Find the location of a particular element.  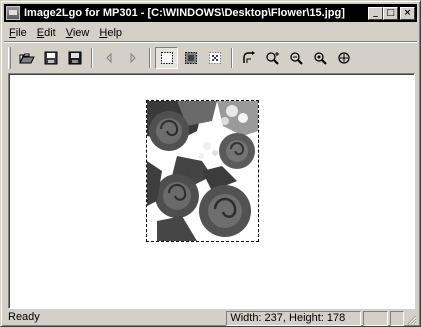

rotate-icon is located at coordinates (248, 56).